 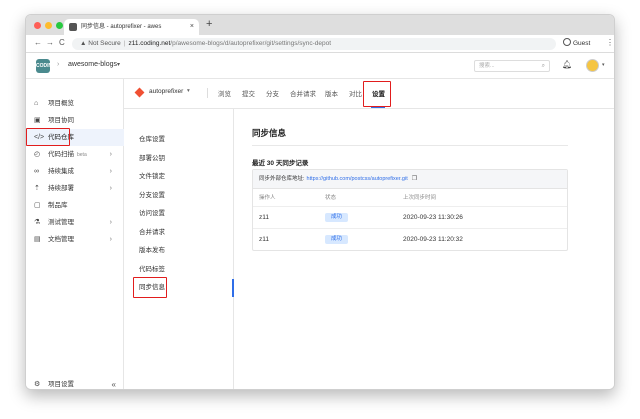 What do you see at coordinates (410, 198) in the screenshot?
I see `table-header: 操作人 状态 上次同步时间` at bounding box center [410, 198].